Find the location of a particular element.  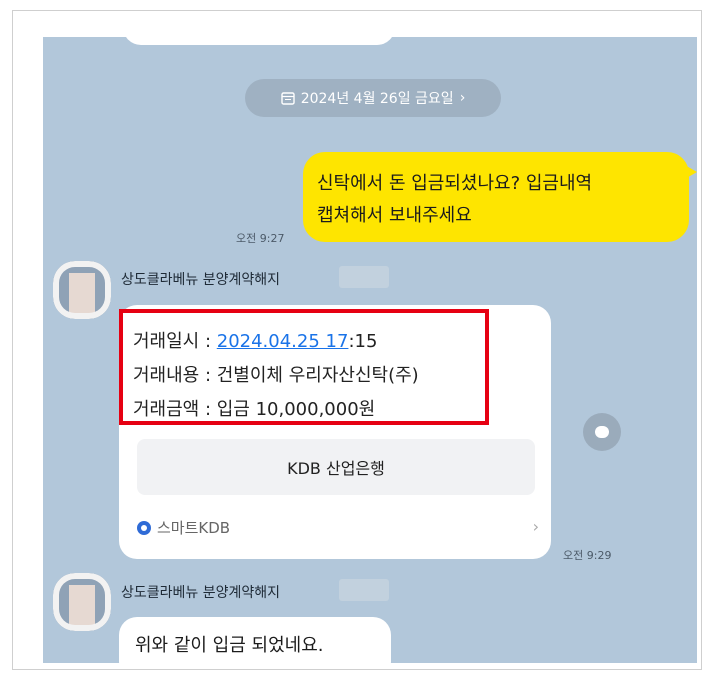

message-text-line: 캡쳐해서 보내주세요 is located at coordinates (394, 215).